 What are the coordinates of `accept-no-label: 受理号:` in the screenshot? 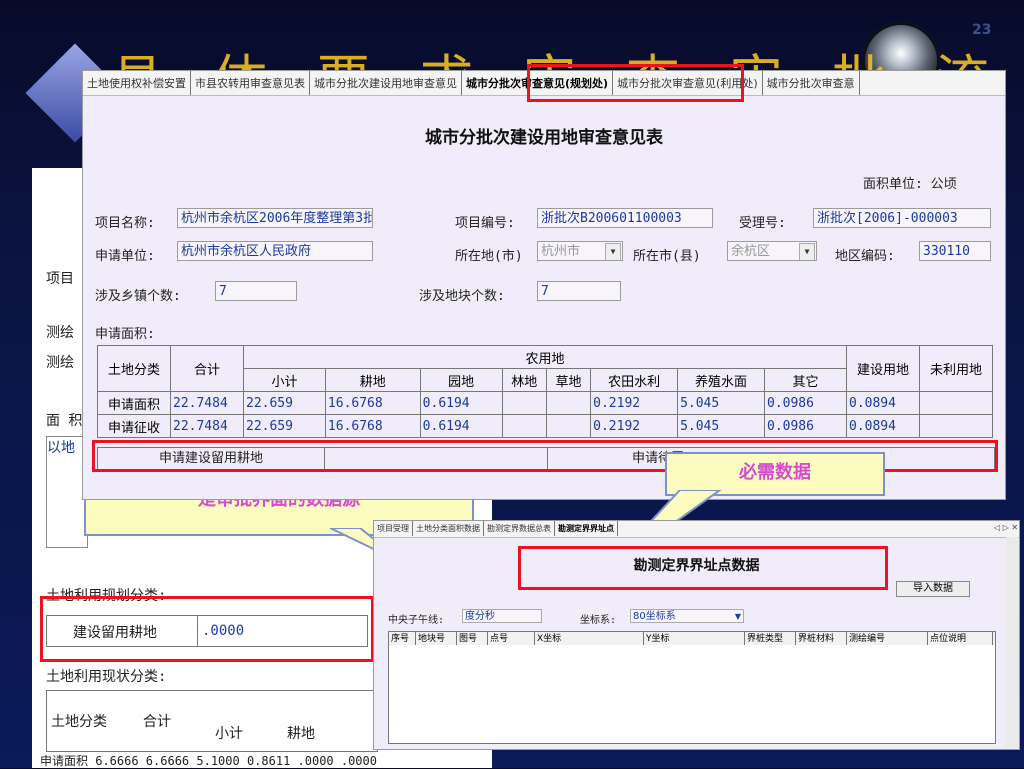 It's located at (762, 223).